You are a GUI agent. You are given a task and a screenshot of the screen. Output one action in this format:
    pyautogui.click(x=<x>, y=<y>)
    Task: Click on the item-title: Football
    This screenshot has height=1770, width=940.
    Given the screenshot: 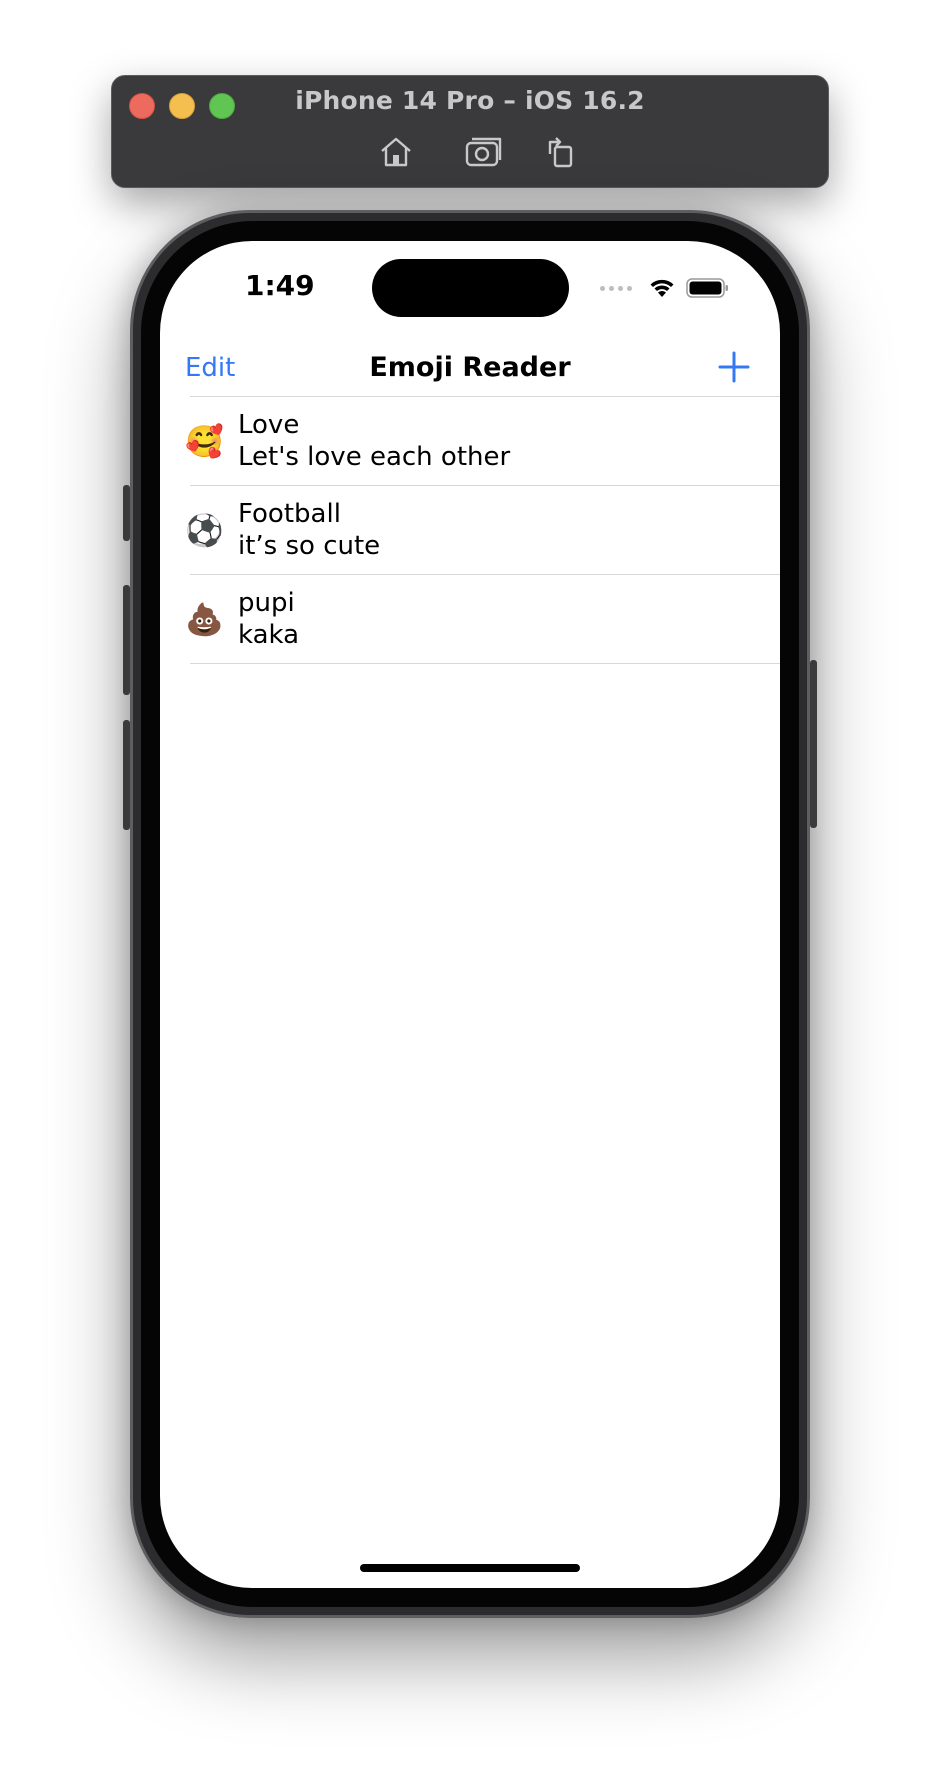 What is the action you would take?
    pyautogui.click(x=289, y=514)
    